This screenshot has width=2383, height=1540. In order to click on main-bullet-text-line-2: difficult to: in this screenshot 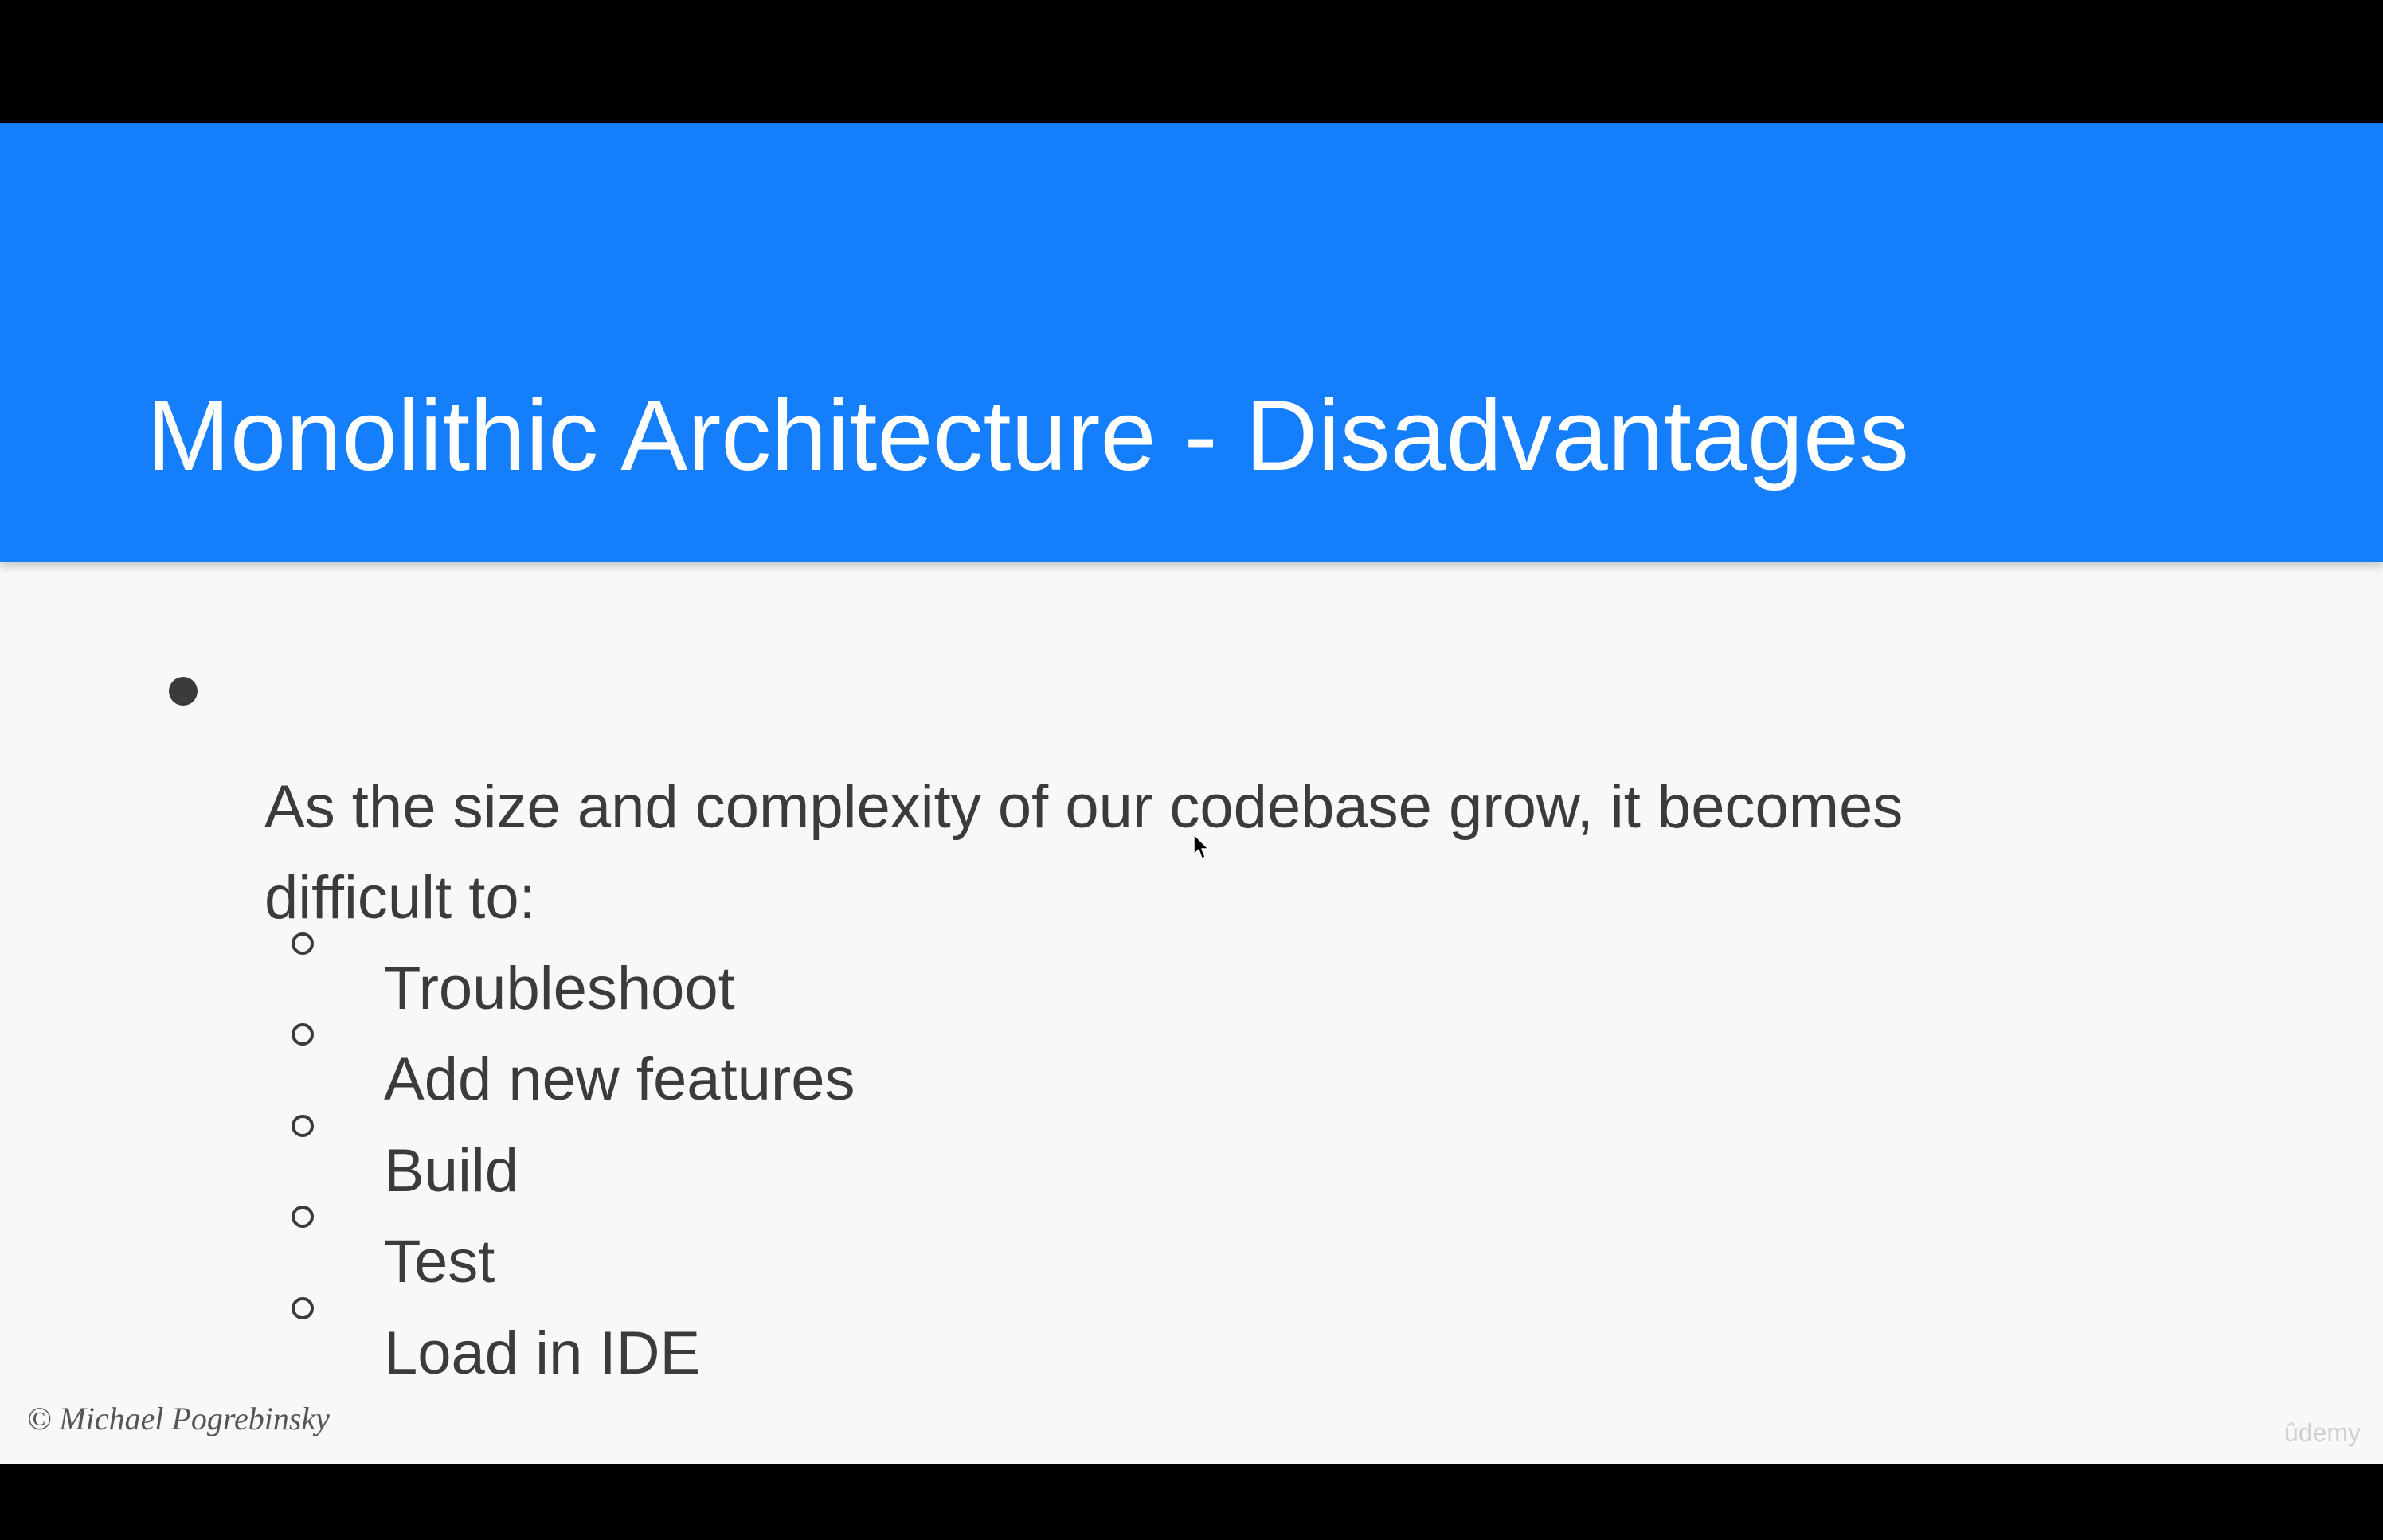, I will do `click(400, 898)`.